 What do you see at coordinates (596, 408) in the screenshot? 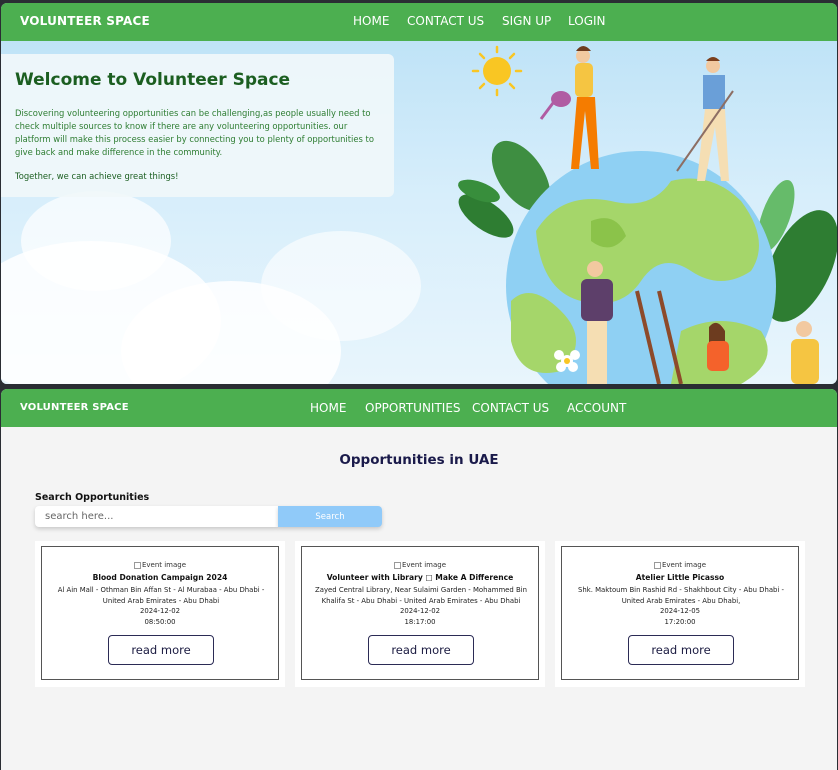
I see `nav-account: ACCOUNT` at bounding box center [596, 408].